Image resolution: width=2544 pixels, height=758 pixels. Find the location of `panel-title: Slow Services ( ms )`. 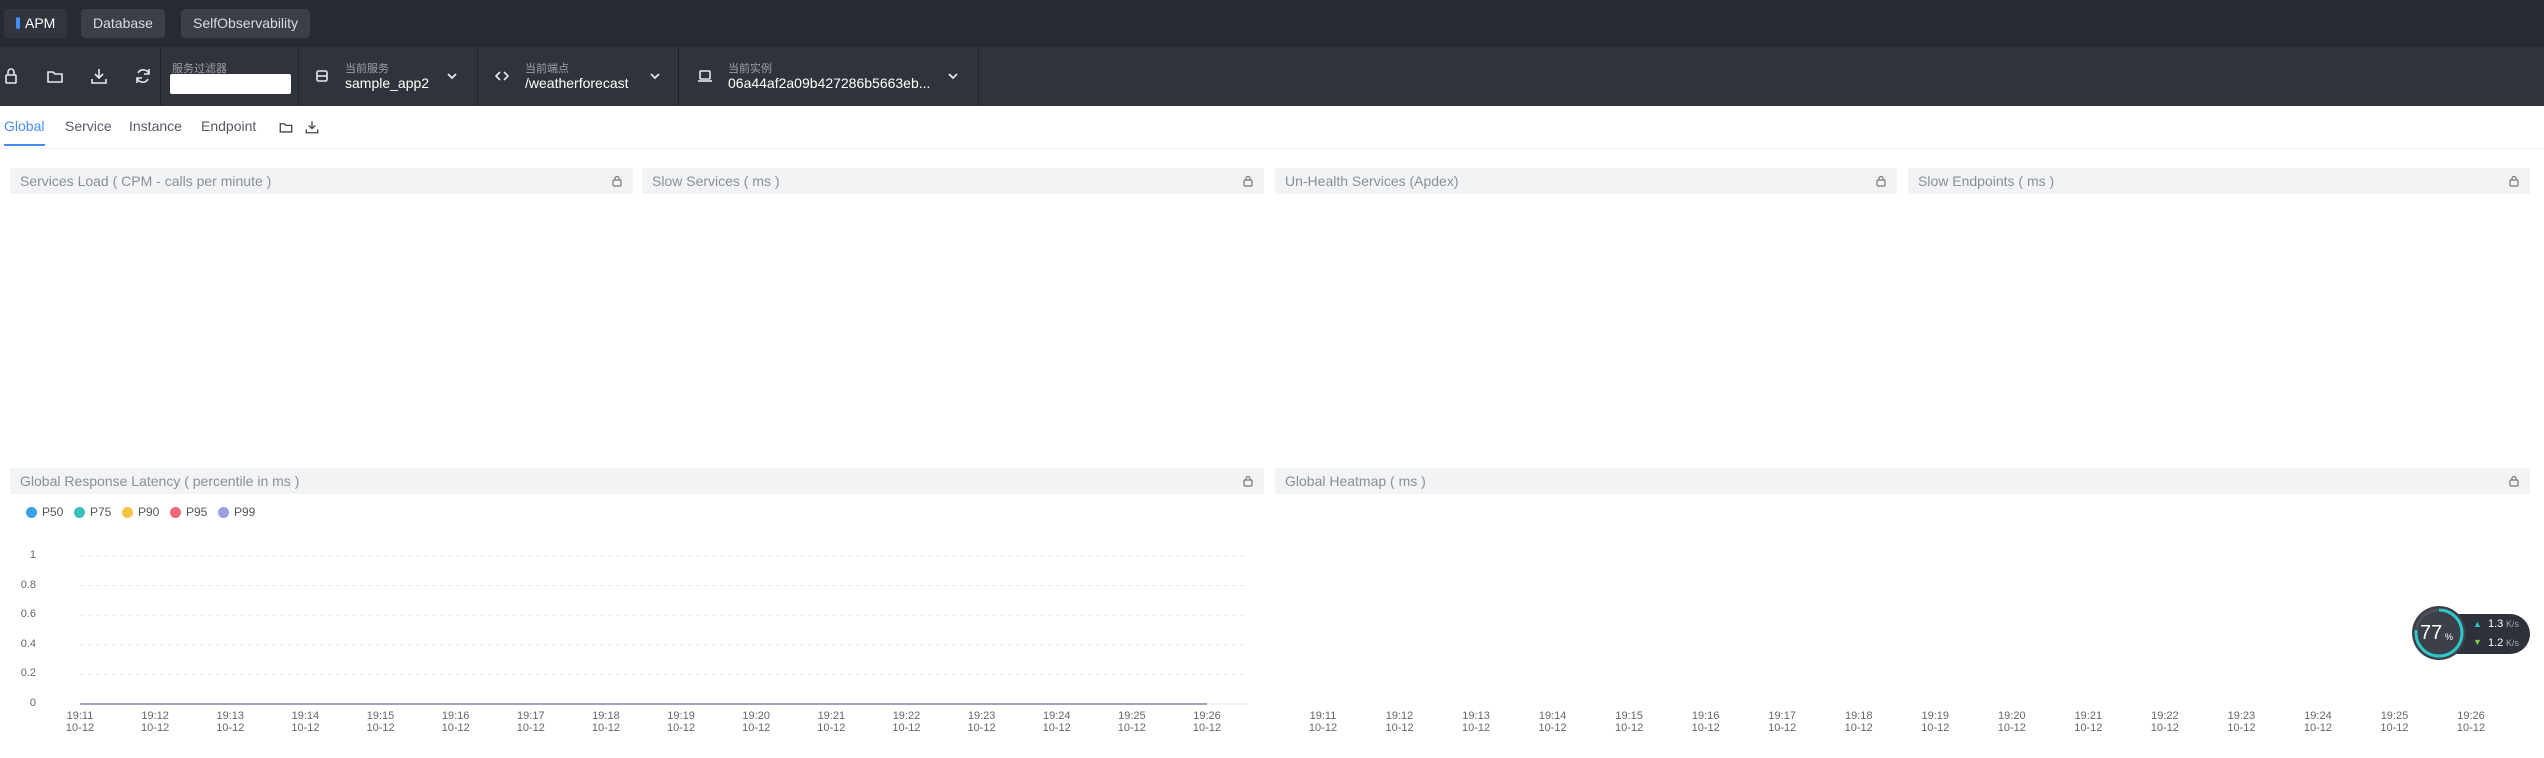

panel-title: Slow Services ( ms ) is located at coordinates (716, 181).